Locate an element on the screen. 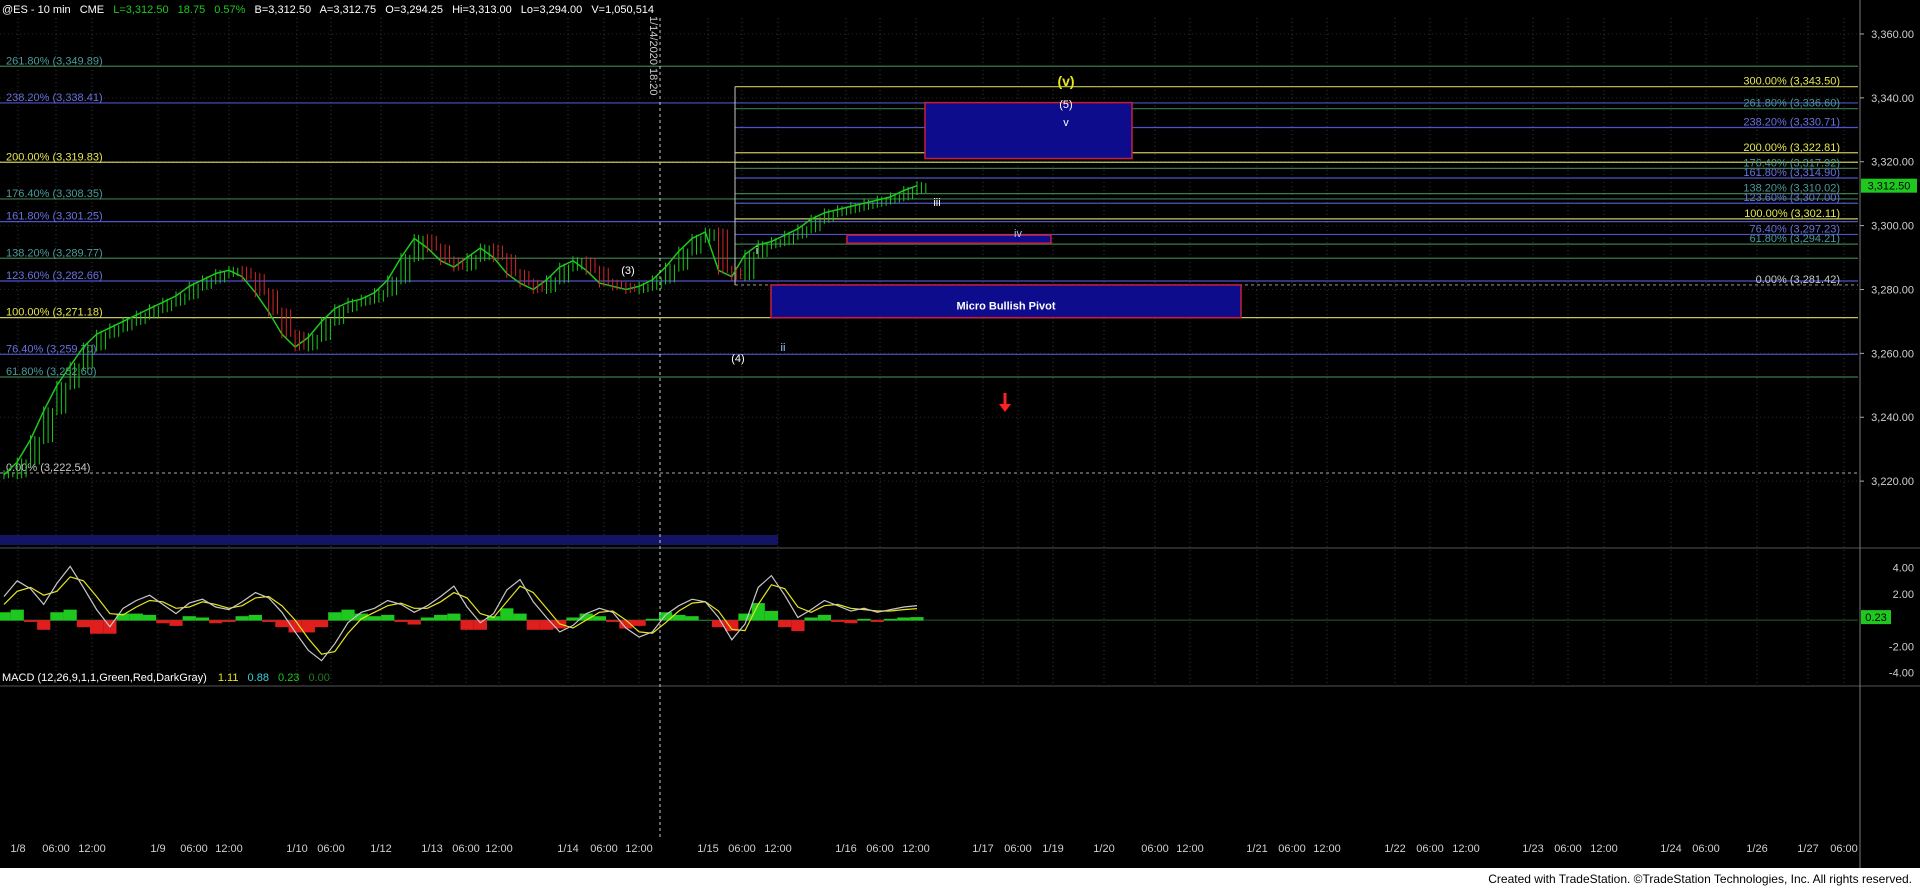  x-tick-label: 1/22 is located at coordinates (1394, 849).